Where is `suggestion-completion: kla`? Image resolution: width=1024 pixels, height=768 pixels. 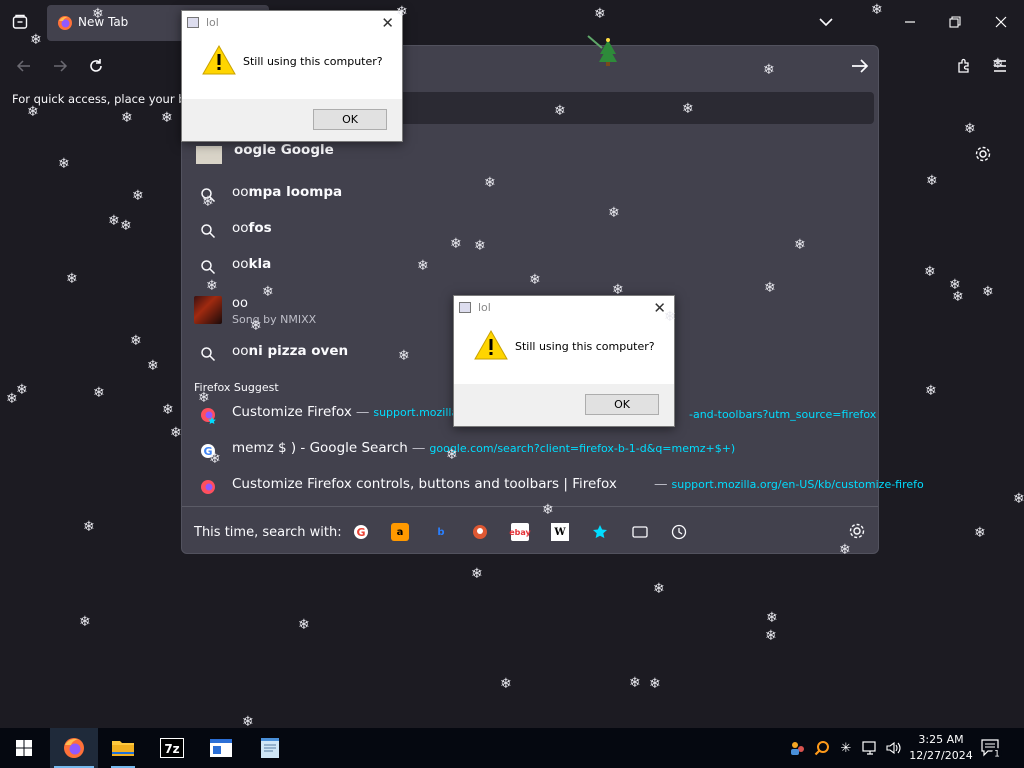
suggestion-completion: kla is located at coordinates (260, 264).